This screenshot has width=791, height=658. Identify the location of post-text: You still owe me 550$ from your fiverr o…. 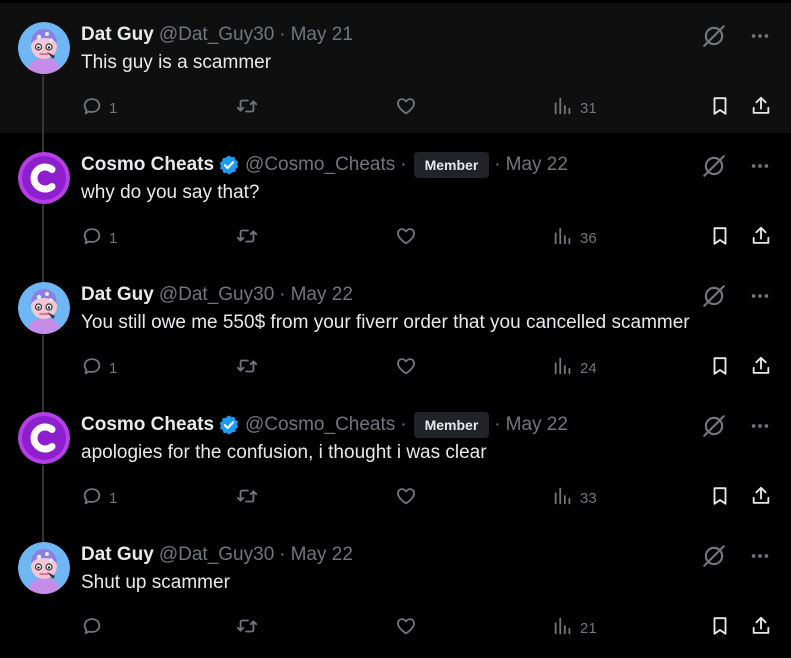
(385, 322).